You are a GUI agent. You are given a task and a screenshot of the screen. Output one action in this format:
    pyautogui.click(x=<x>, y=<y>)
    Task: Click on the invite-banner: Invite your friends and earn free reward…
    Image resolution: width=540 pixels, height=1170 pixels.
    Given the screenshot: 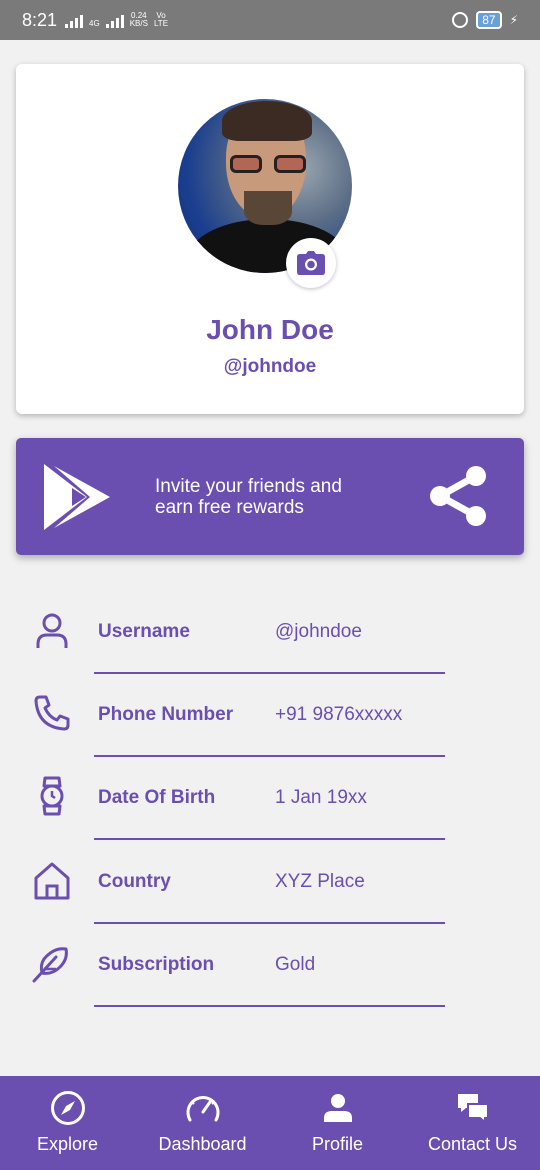 What is the action you would take?
    pyautogui.click(x=270, y=496)
    